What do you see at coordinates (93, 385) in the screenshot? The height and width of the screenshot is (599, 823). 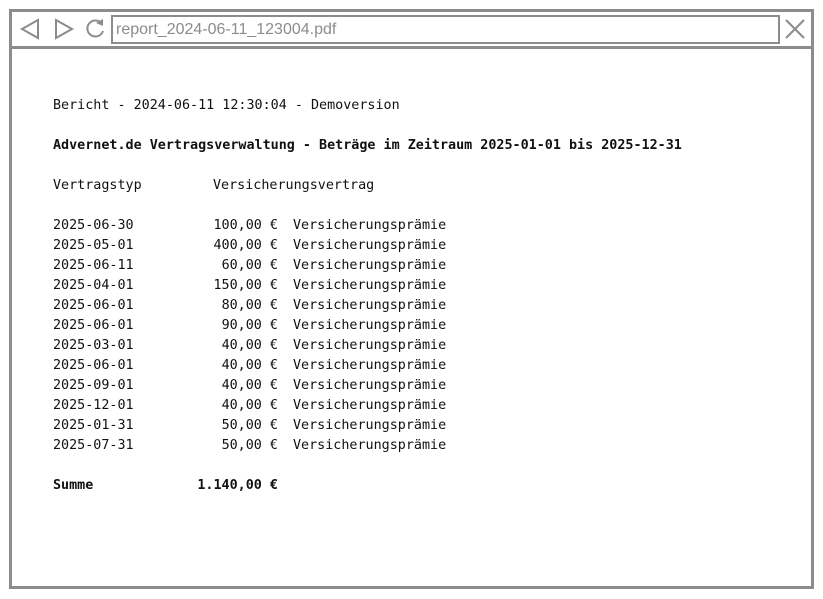 I see `row-date: 2025-09-01` at bounding box center [93, 385].